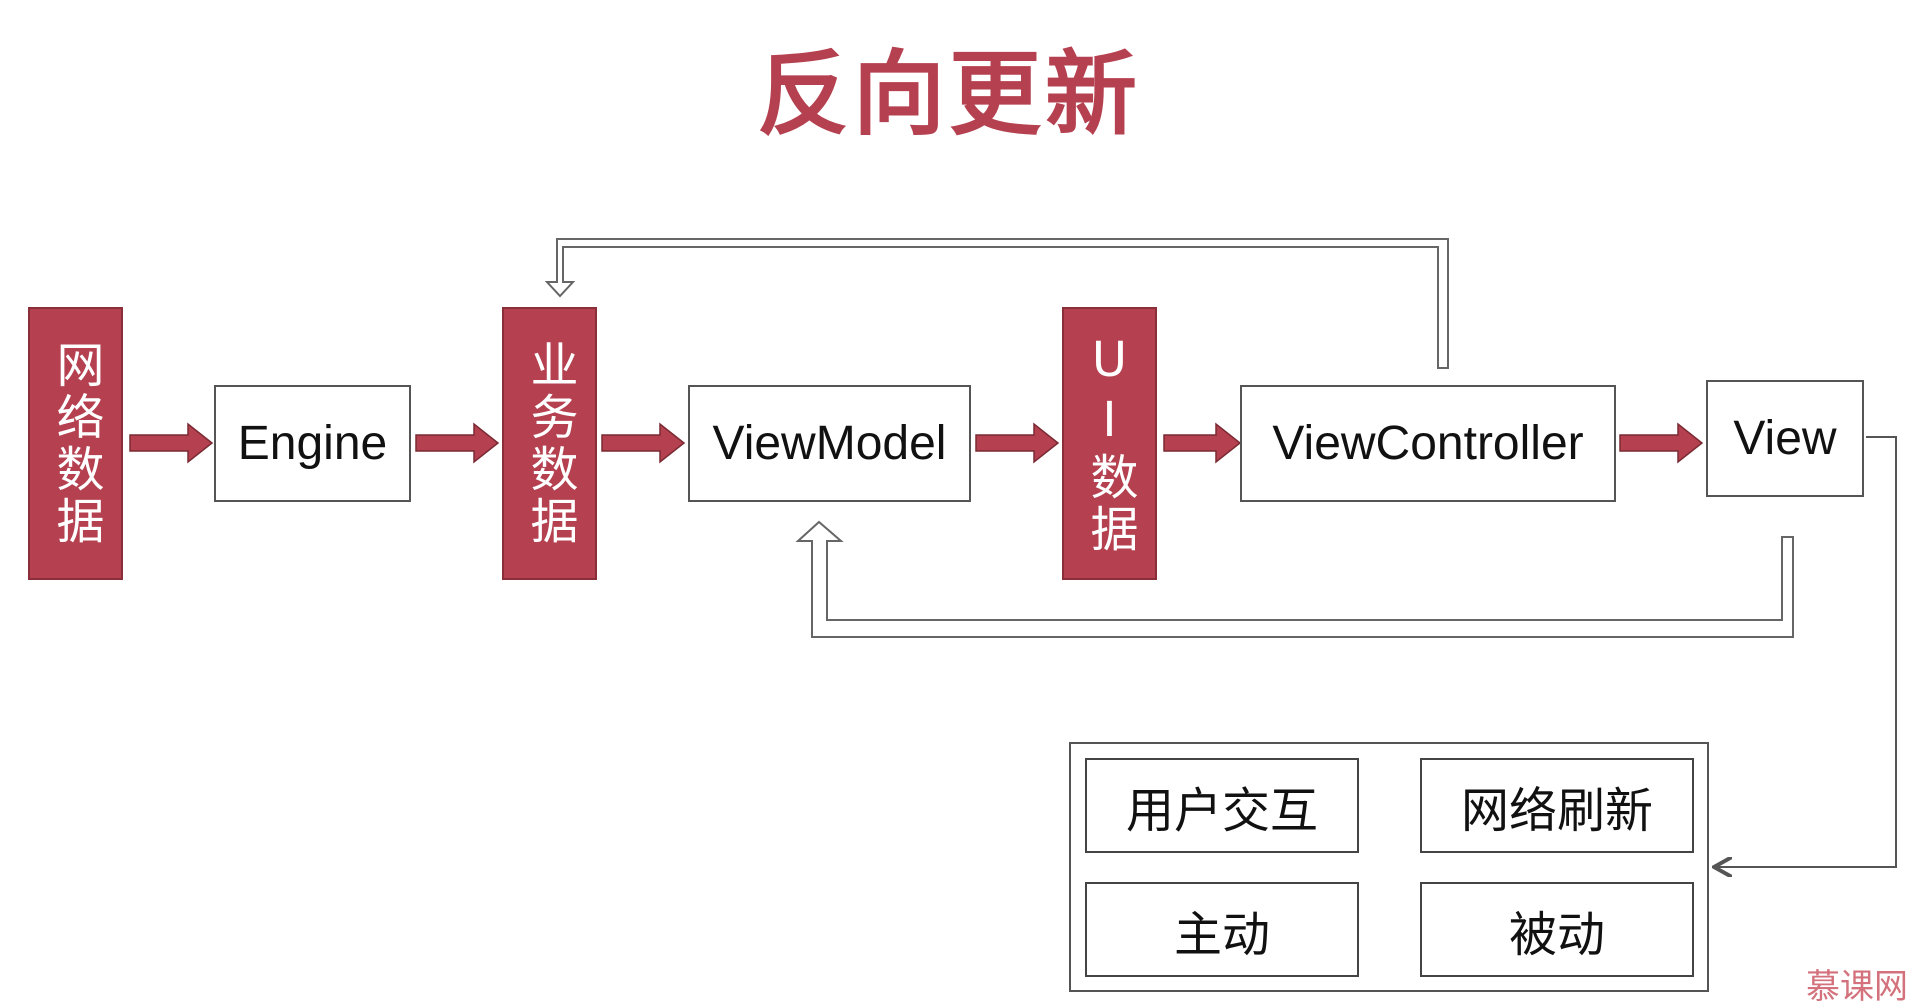 This screenshot has width=1908, height=1008. What do you see at coordinates (171, 443) in the screenshot?
I see `arrow-network-to-engine` at bounding box center [171, 443].